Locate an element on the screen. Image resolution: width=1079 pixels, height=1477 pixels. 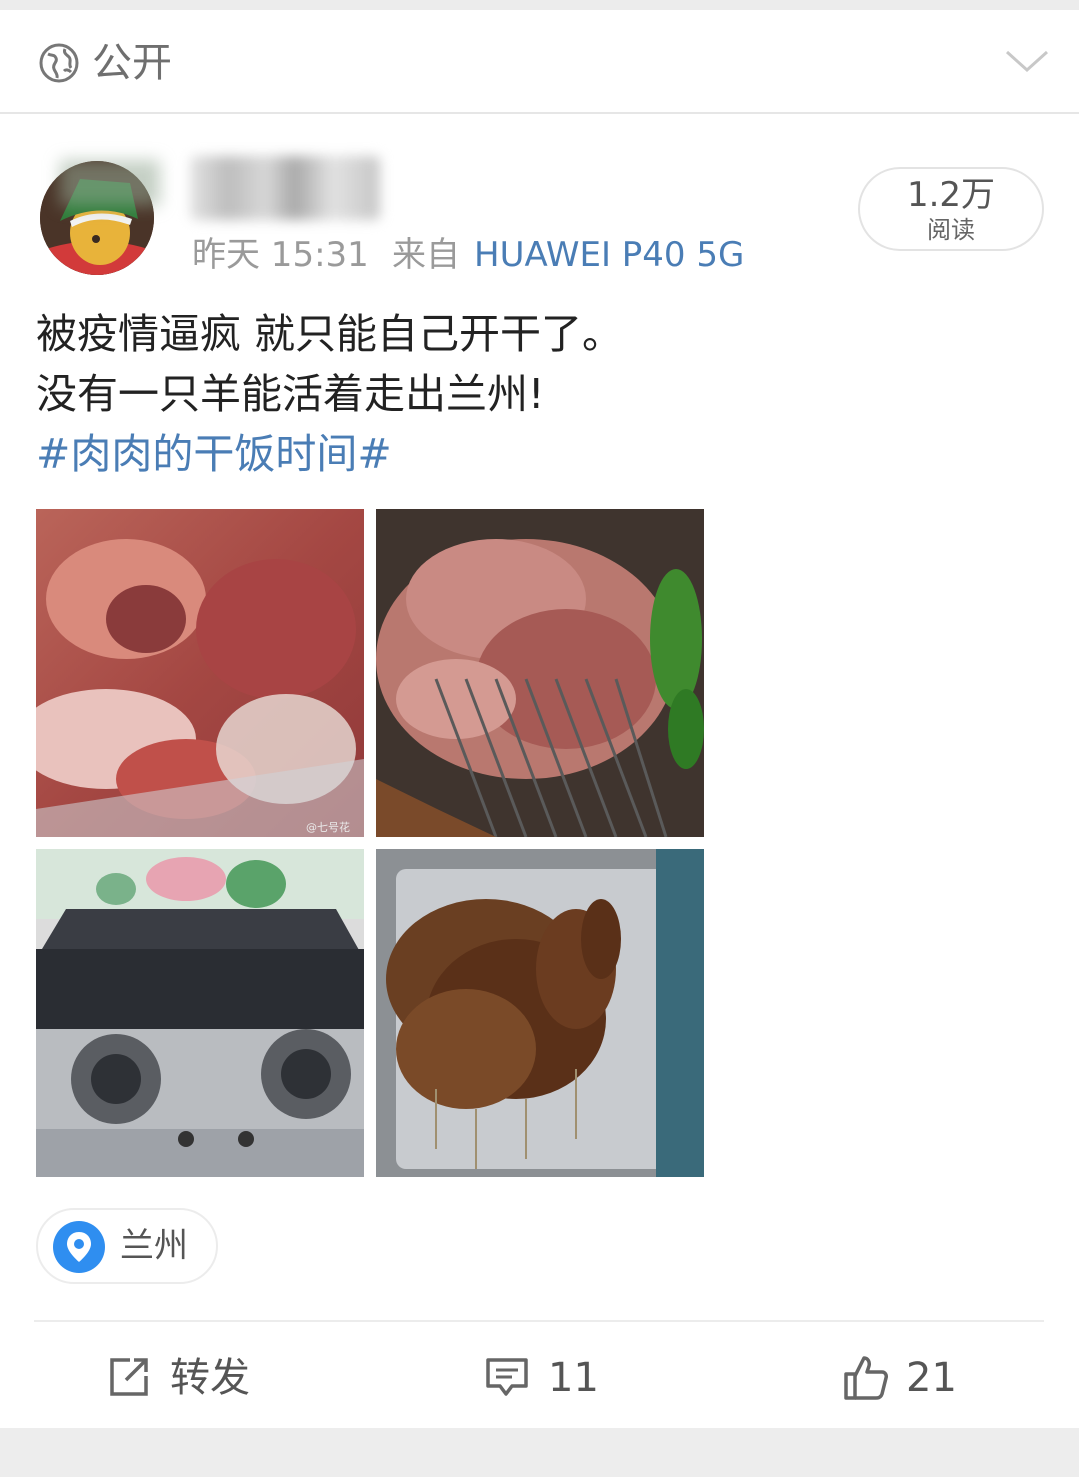
photo-watermark: @七号花 is located at coordinates (328, 827).